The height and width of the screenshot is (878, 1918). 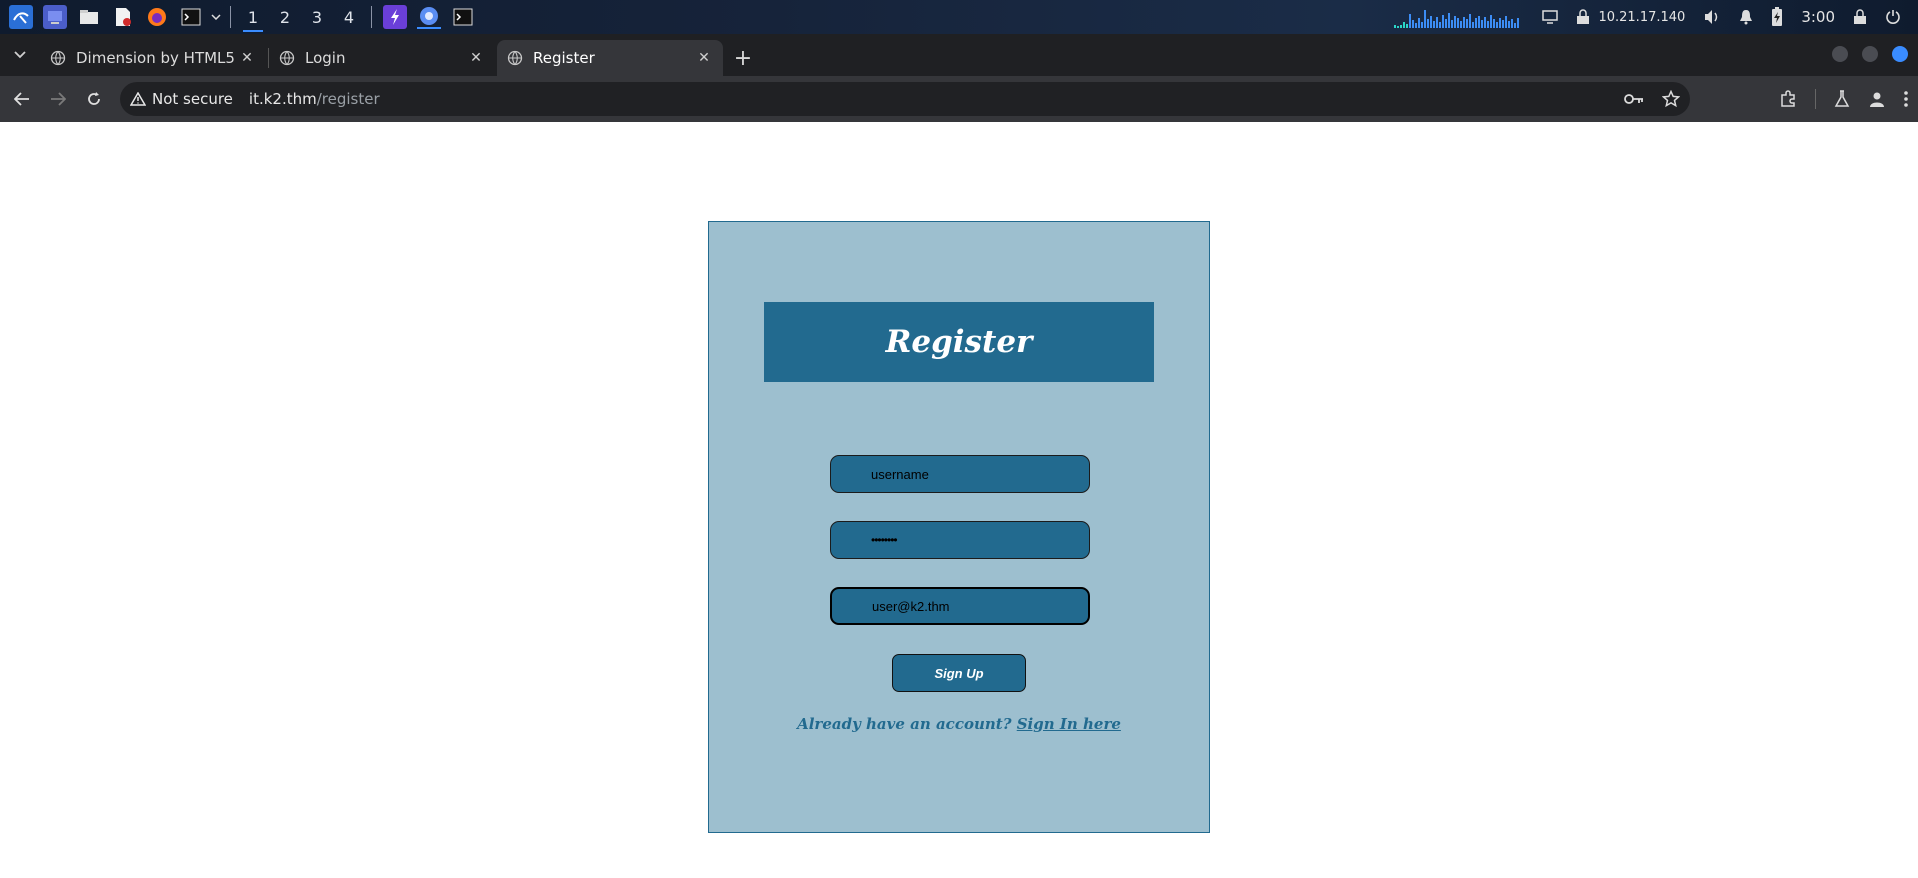 I want to click on browser-toolbar: Not secure it.k2.thm/register, so click(x=959, y=99).